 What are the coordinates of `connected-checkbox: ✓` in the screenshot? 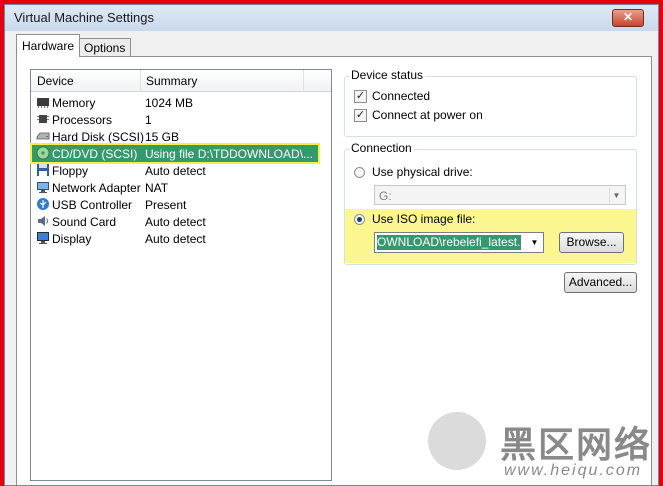 It's located at (360, 96).